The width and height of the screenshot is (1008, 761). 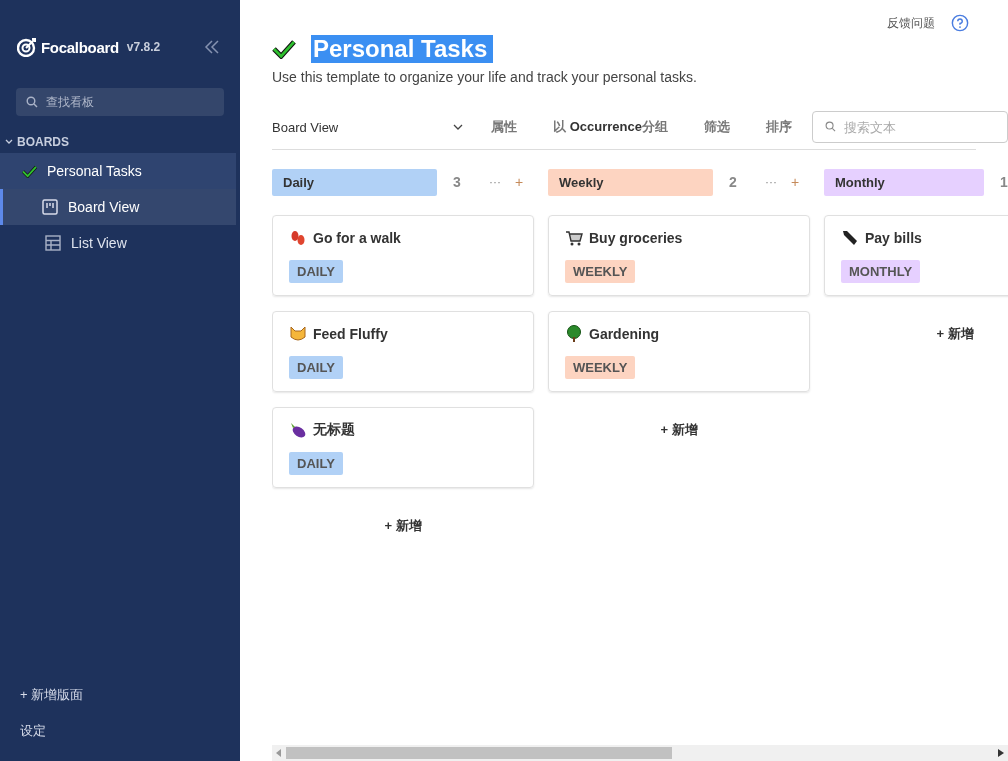 I want to click on card-title: Gardening, so click(x=624, y=334).